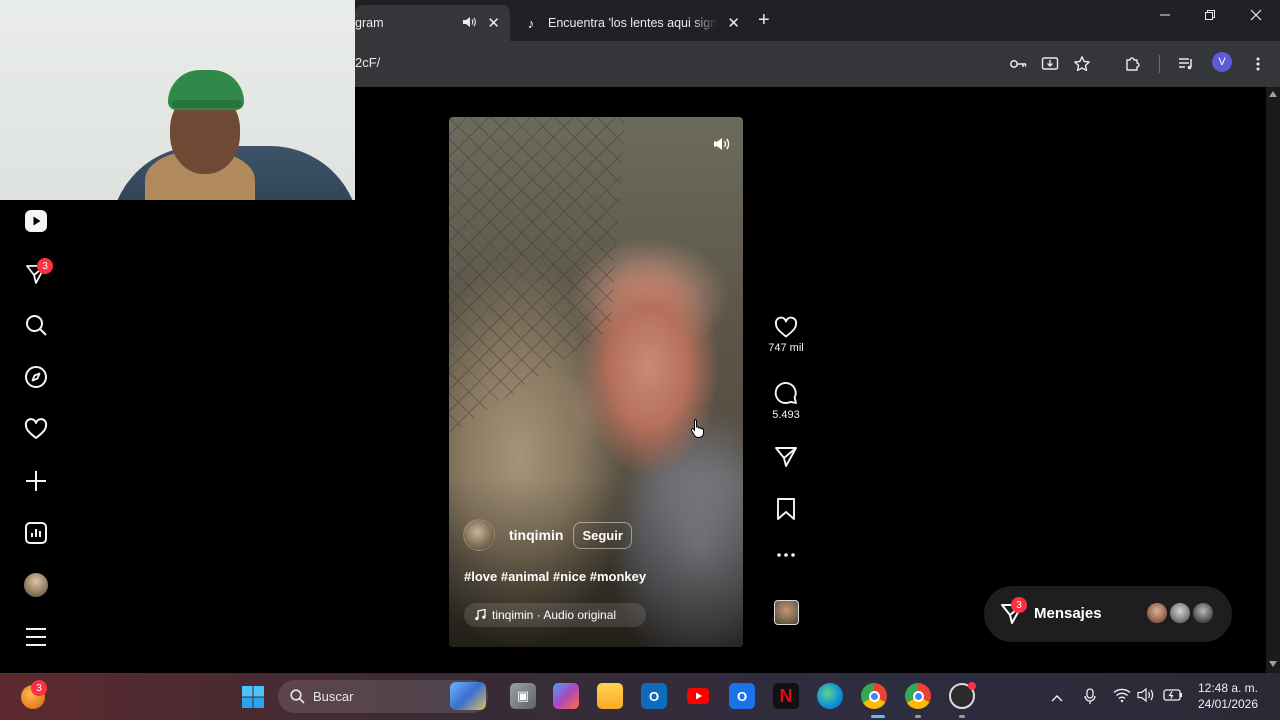 The width and height of the screenshot is (1280, 720). Describe the element at coordinates (468, 696) in the screenshot. I see `search-highlight-icon` at that location.